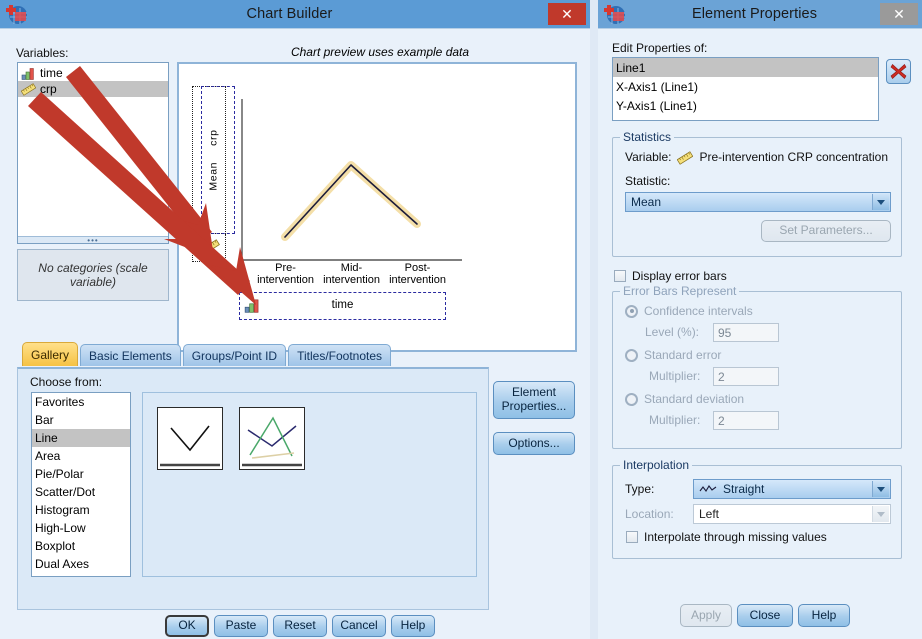 The height and width of the screenshot is (639, 922). Describe the element at coordinates (81, 546) in the screenshot. I see `gallery-item-boxplot: Boxplot` at that location.